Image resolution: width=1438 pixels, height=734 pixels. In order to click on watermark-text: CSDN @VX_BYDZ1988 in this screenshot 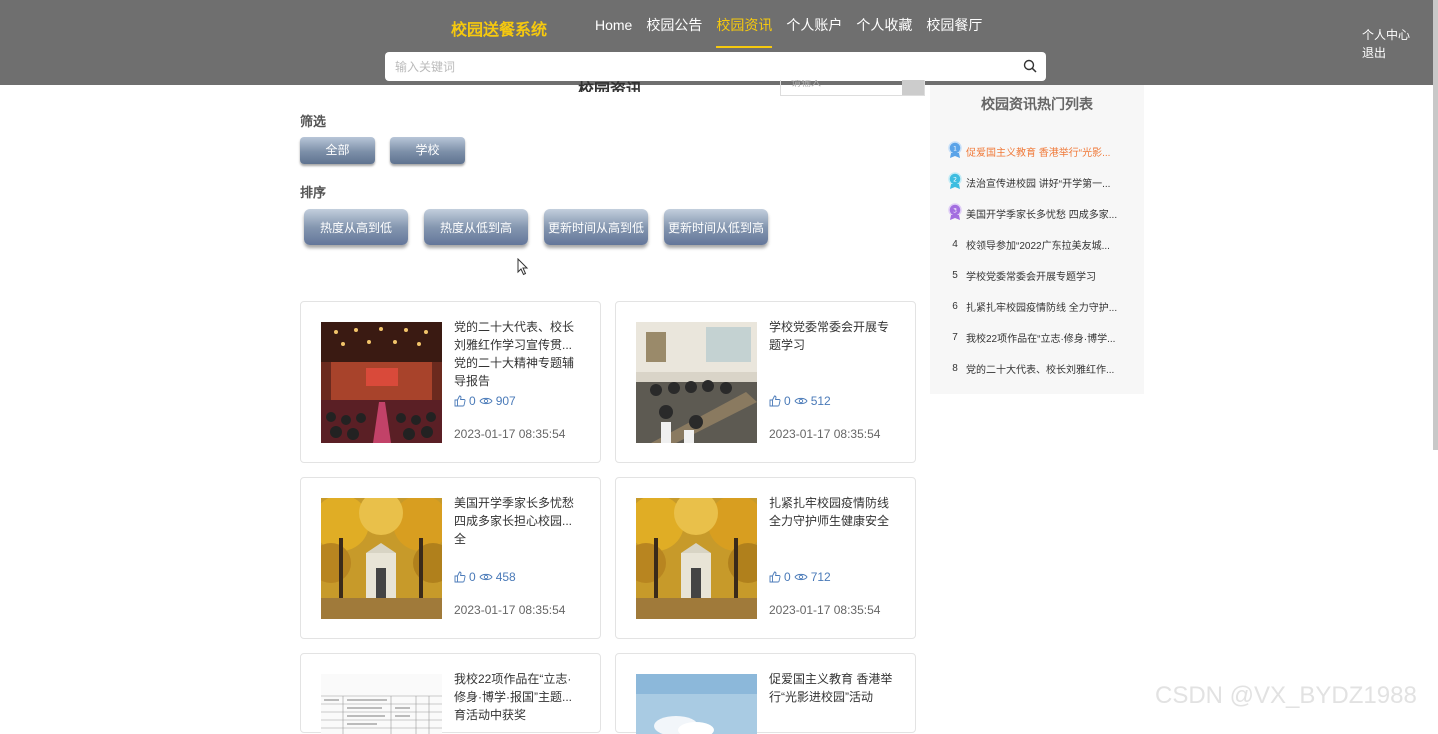, I will do `click(1286, 695)`.